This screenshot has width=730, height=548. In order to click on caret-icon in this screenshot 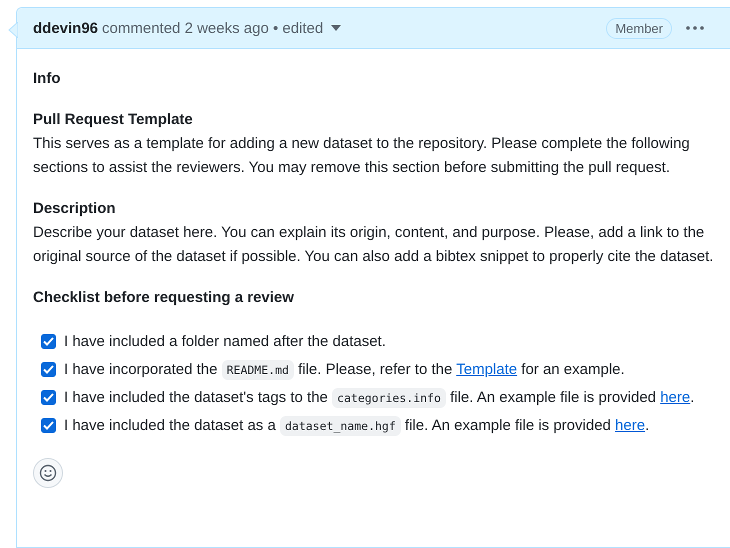, I will do `click(336, 28)`.